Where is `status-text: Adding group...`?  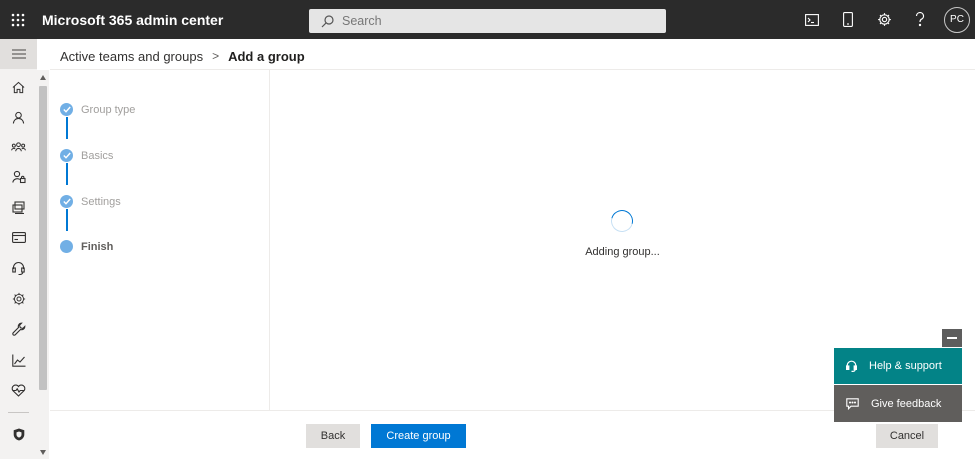
status-text: Adding group... is located at coordinates (622, 252).